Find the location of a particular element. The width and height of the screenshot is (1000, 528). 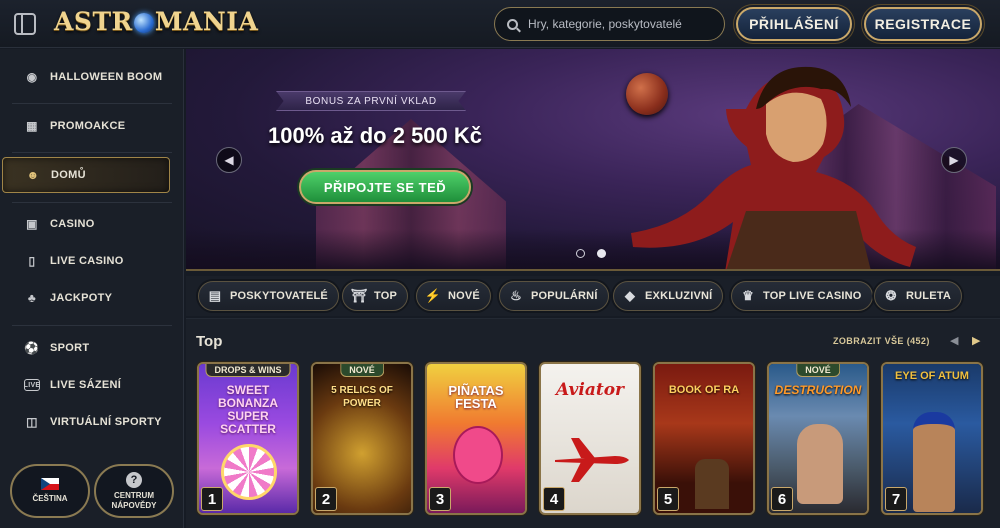

monitor-icon: ◫ is located at coordinates (32, 422).